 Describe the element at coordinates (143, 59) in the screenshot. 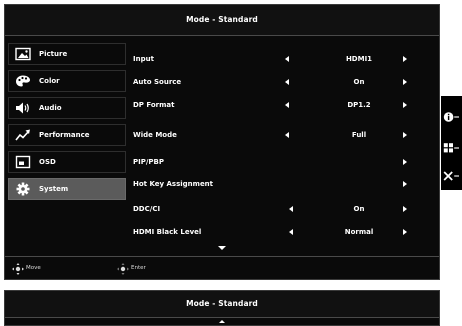

I see `setting-label: Input` at that location.